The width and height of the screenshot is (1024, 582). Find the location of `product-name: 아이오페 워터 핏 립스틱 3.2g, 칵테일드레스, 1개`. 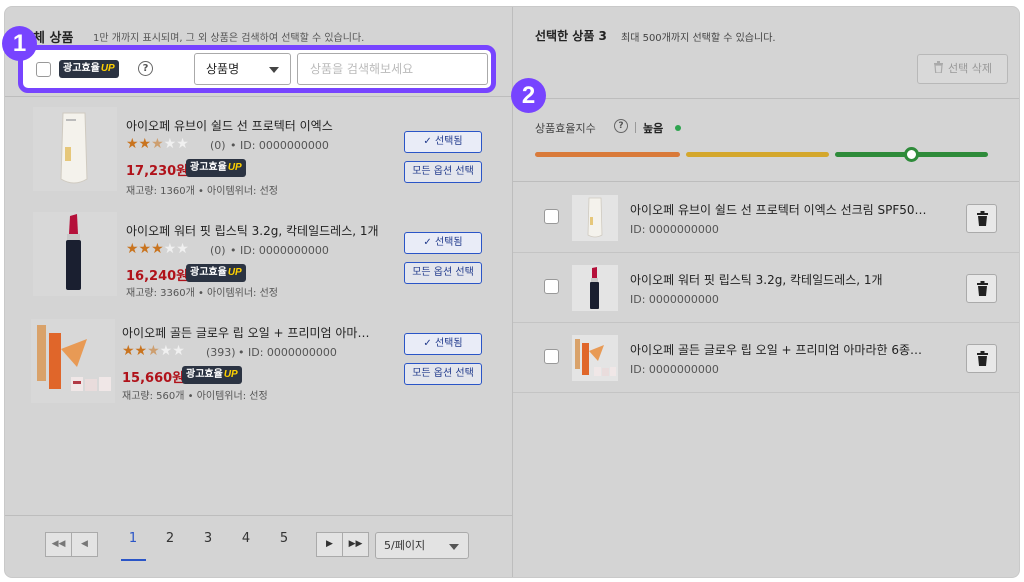

product-name: 아이오페 워터 핏 립스틱 3.2g, 칵테일드레스, 1개 is located at coordinates (252, 231).